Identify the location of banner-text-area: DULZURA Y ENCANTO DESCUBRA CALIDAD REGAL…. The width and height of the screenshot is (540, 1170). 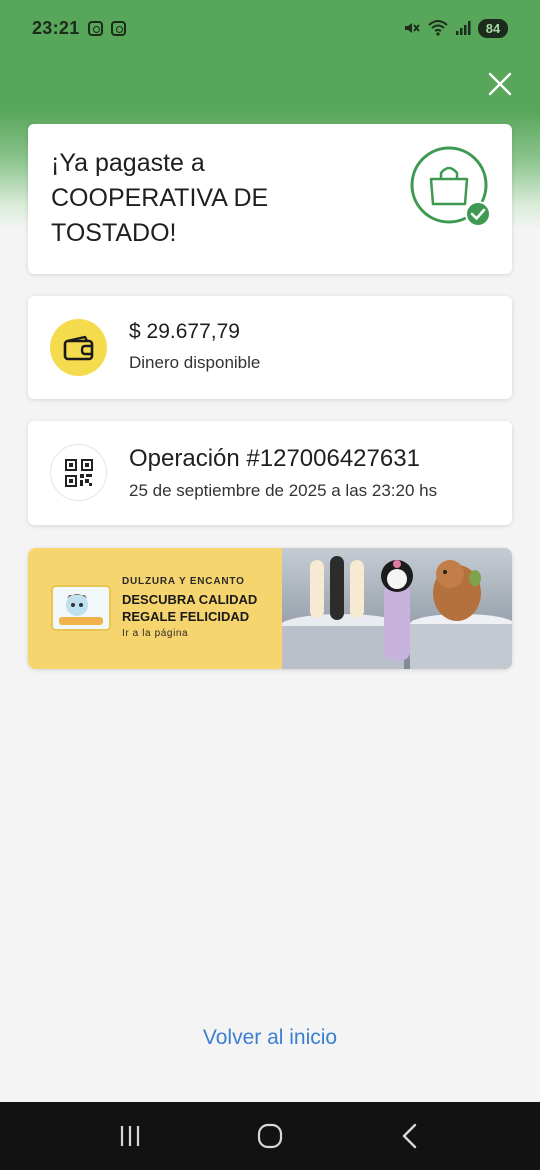
(155, 608).